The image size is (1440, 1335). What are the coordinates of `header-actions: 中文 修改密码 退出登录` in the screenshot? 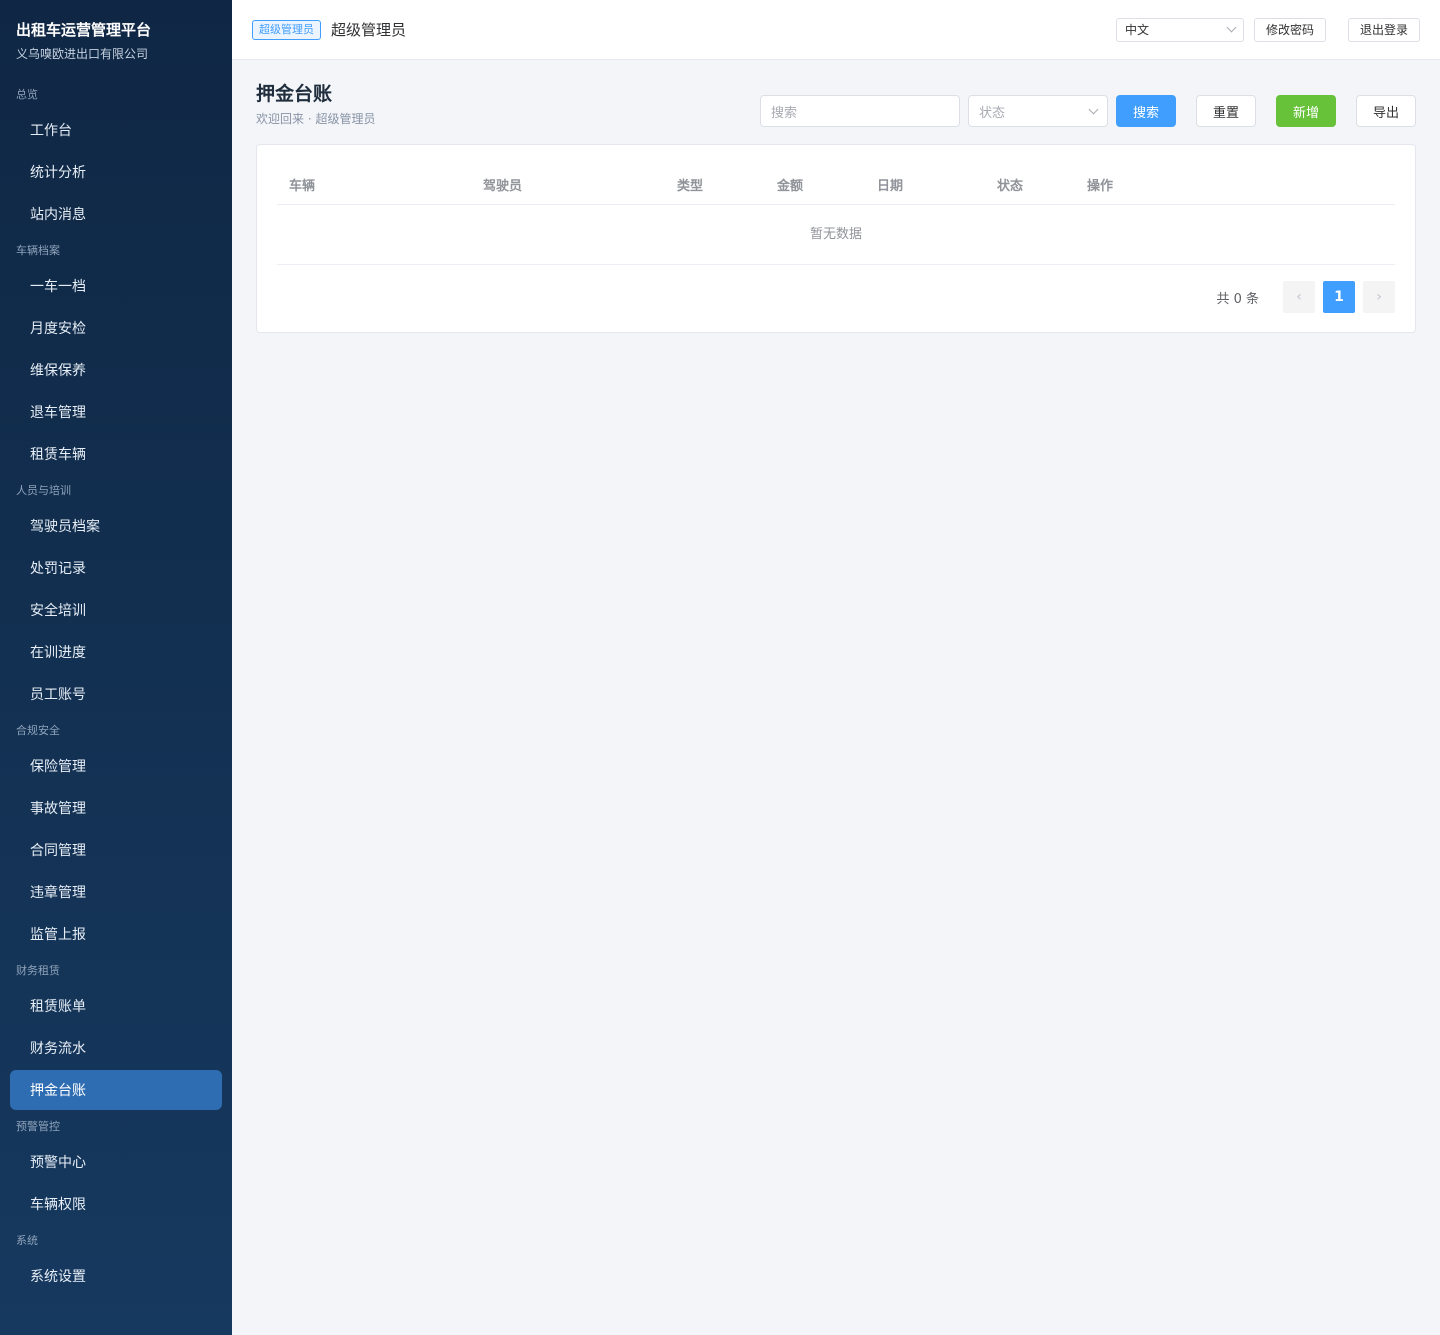 It's located at (1267, 29).